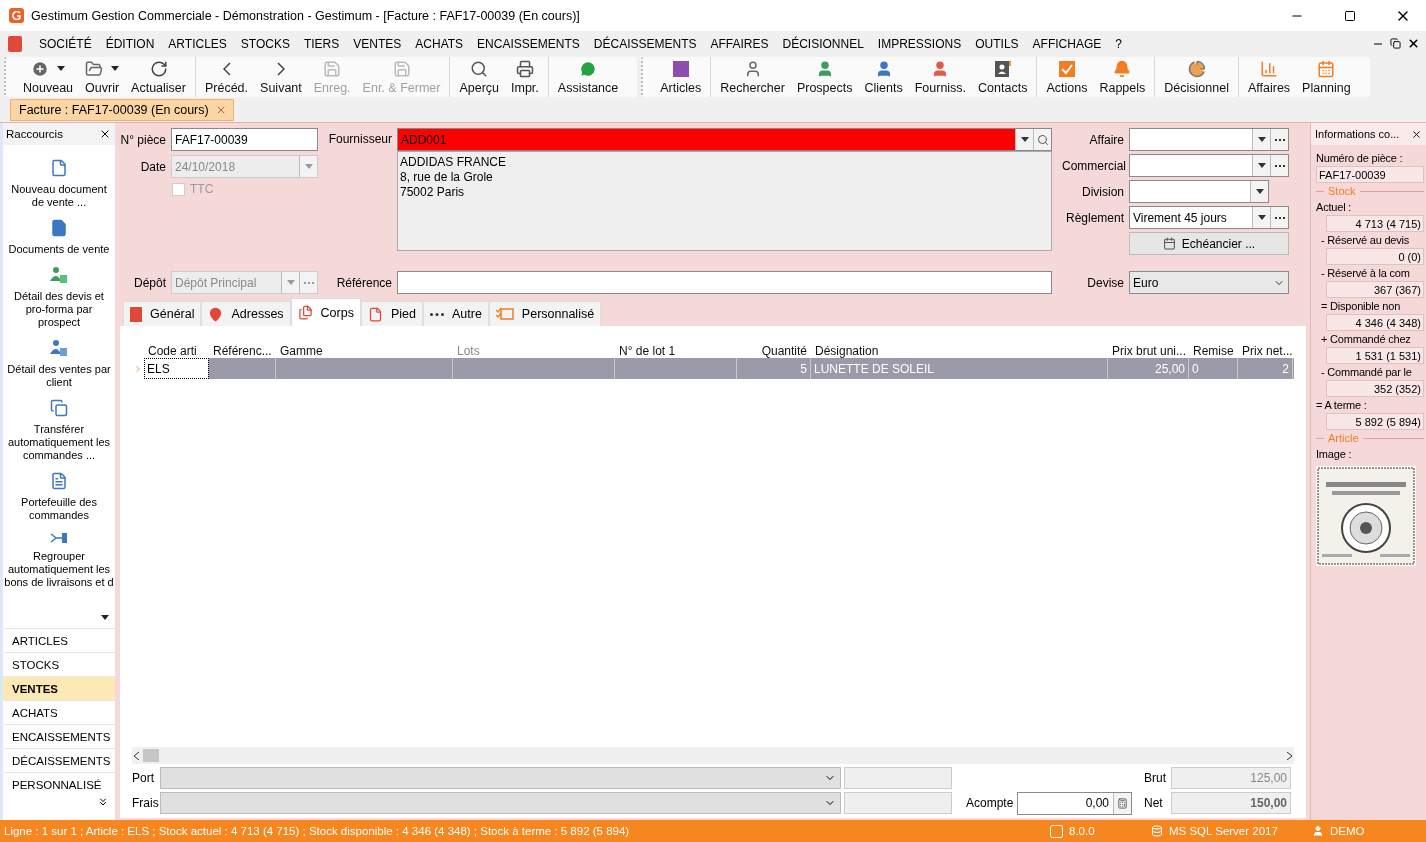 This screenshot has width=1426, height=842. I want to click on toolbar-button: Suivant, so click(281, 77).